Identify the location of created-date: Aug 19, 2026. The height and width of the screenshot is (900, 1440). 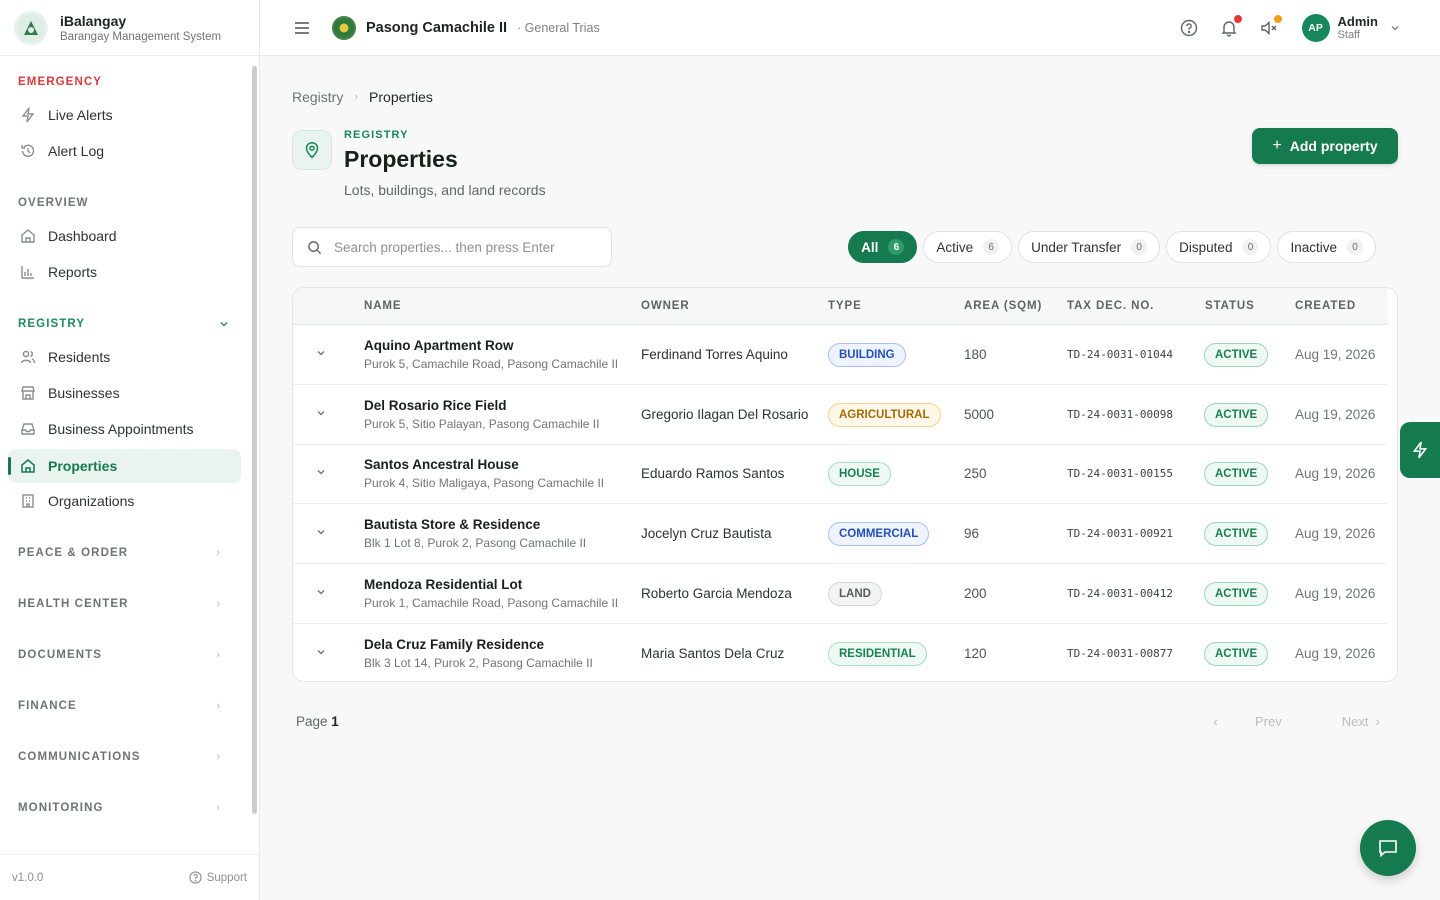
(1335, 474).